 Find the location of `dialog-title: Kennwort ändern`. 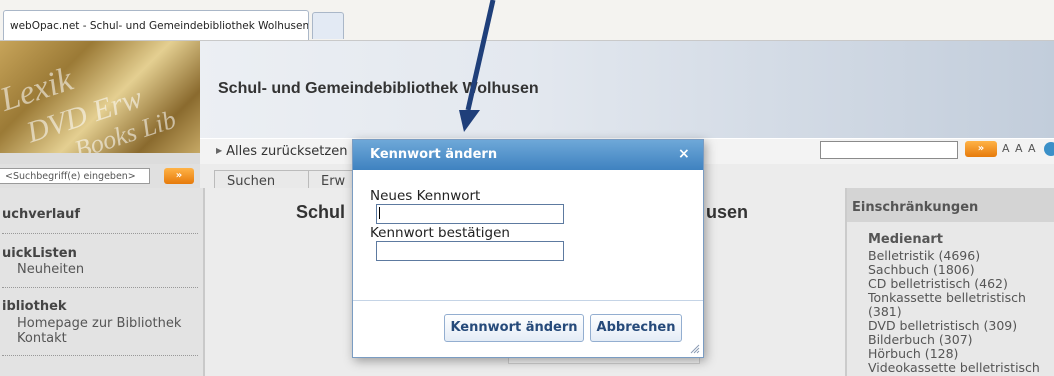

dialog-title: Kennwort ändern is located at coordinates (434, 154).